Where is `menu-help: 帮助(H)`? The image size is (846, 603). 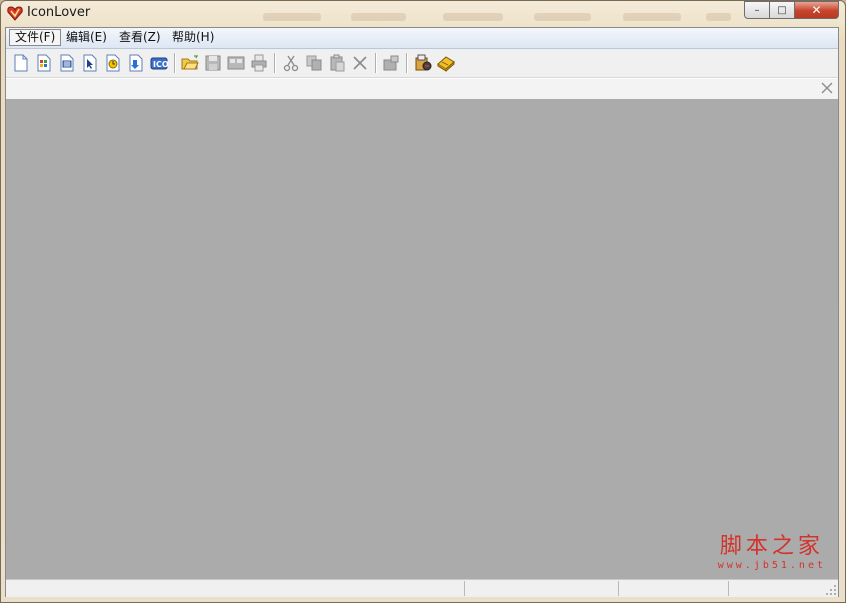
menu-help: 帮助(H) is located at coordinates (193, 37).